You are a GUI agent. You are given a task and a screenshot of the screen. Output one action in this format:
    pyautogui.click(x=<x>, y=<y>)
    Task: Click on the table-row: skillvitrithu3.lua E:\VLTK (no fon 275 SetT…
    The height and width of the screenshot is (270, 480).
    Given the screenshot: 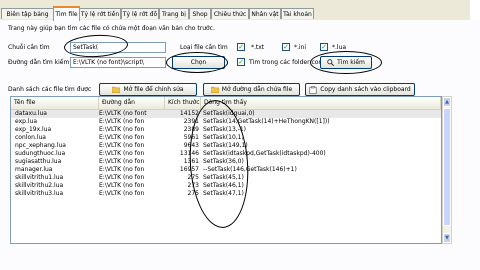 What is the action you would take?
    pyautogui.click(x=226, y=194)
    